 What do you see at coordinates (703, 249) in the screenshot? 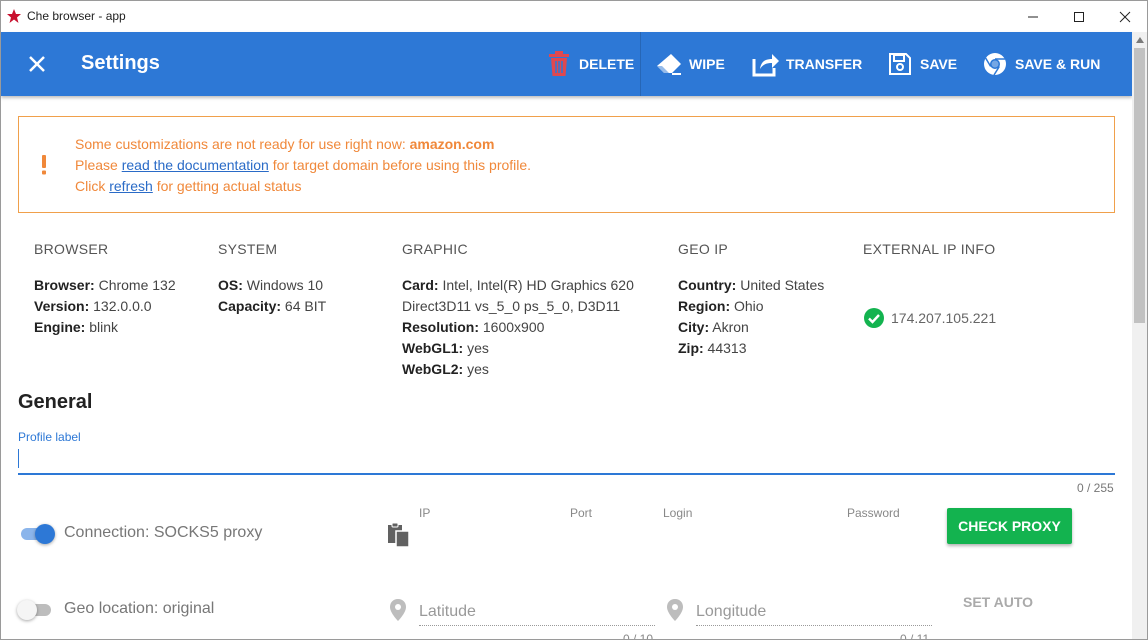
I see `geo-ip-heading: GEO IP` at bounding box center [703, 249].